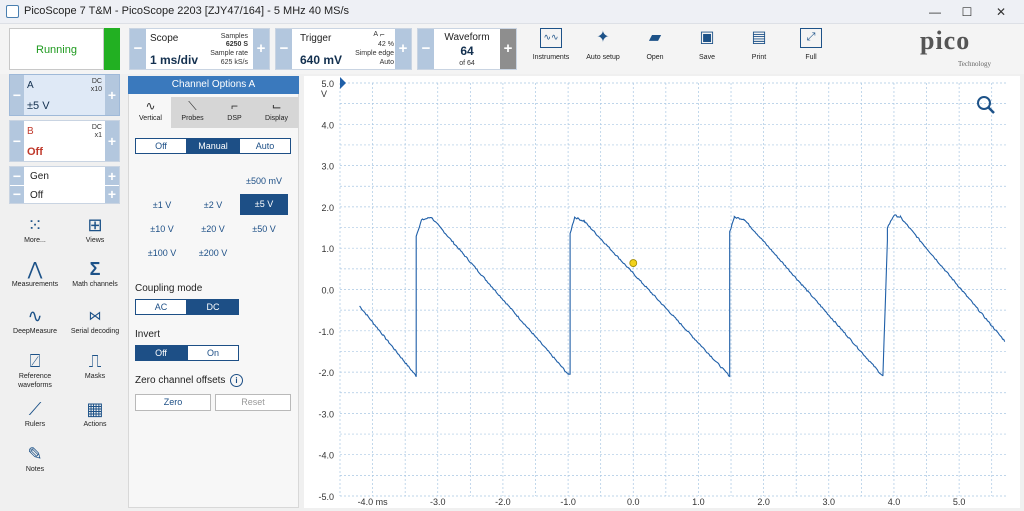 This screenshot has width=1024, height=511. What do you see at coordinates (551, 49) in the screenshot?
I see `instruments-button: ∿∿ Instruments` at bounding box center [551, 49].